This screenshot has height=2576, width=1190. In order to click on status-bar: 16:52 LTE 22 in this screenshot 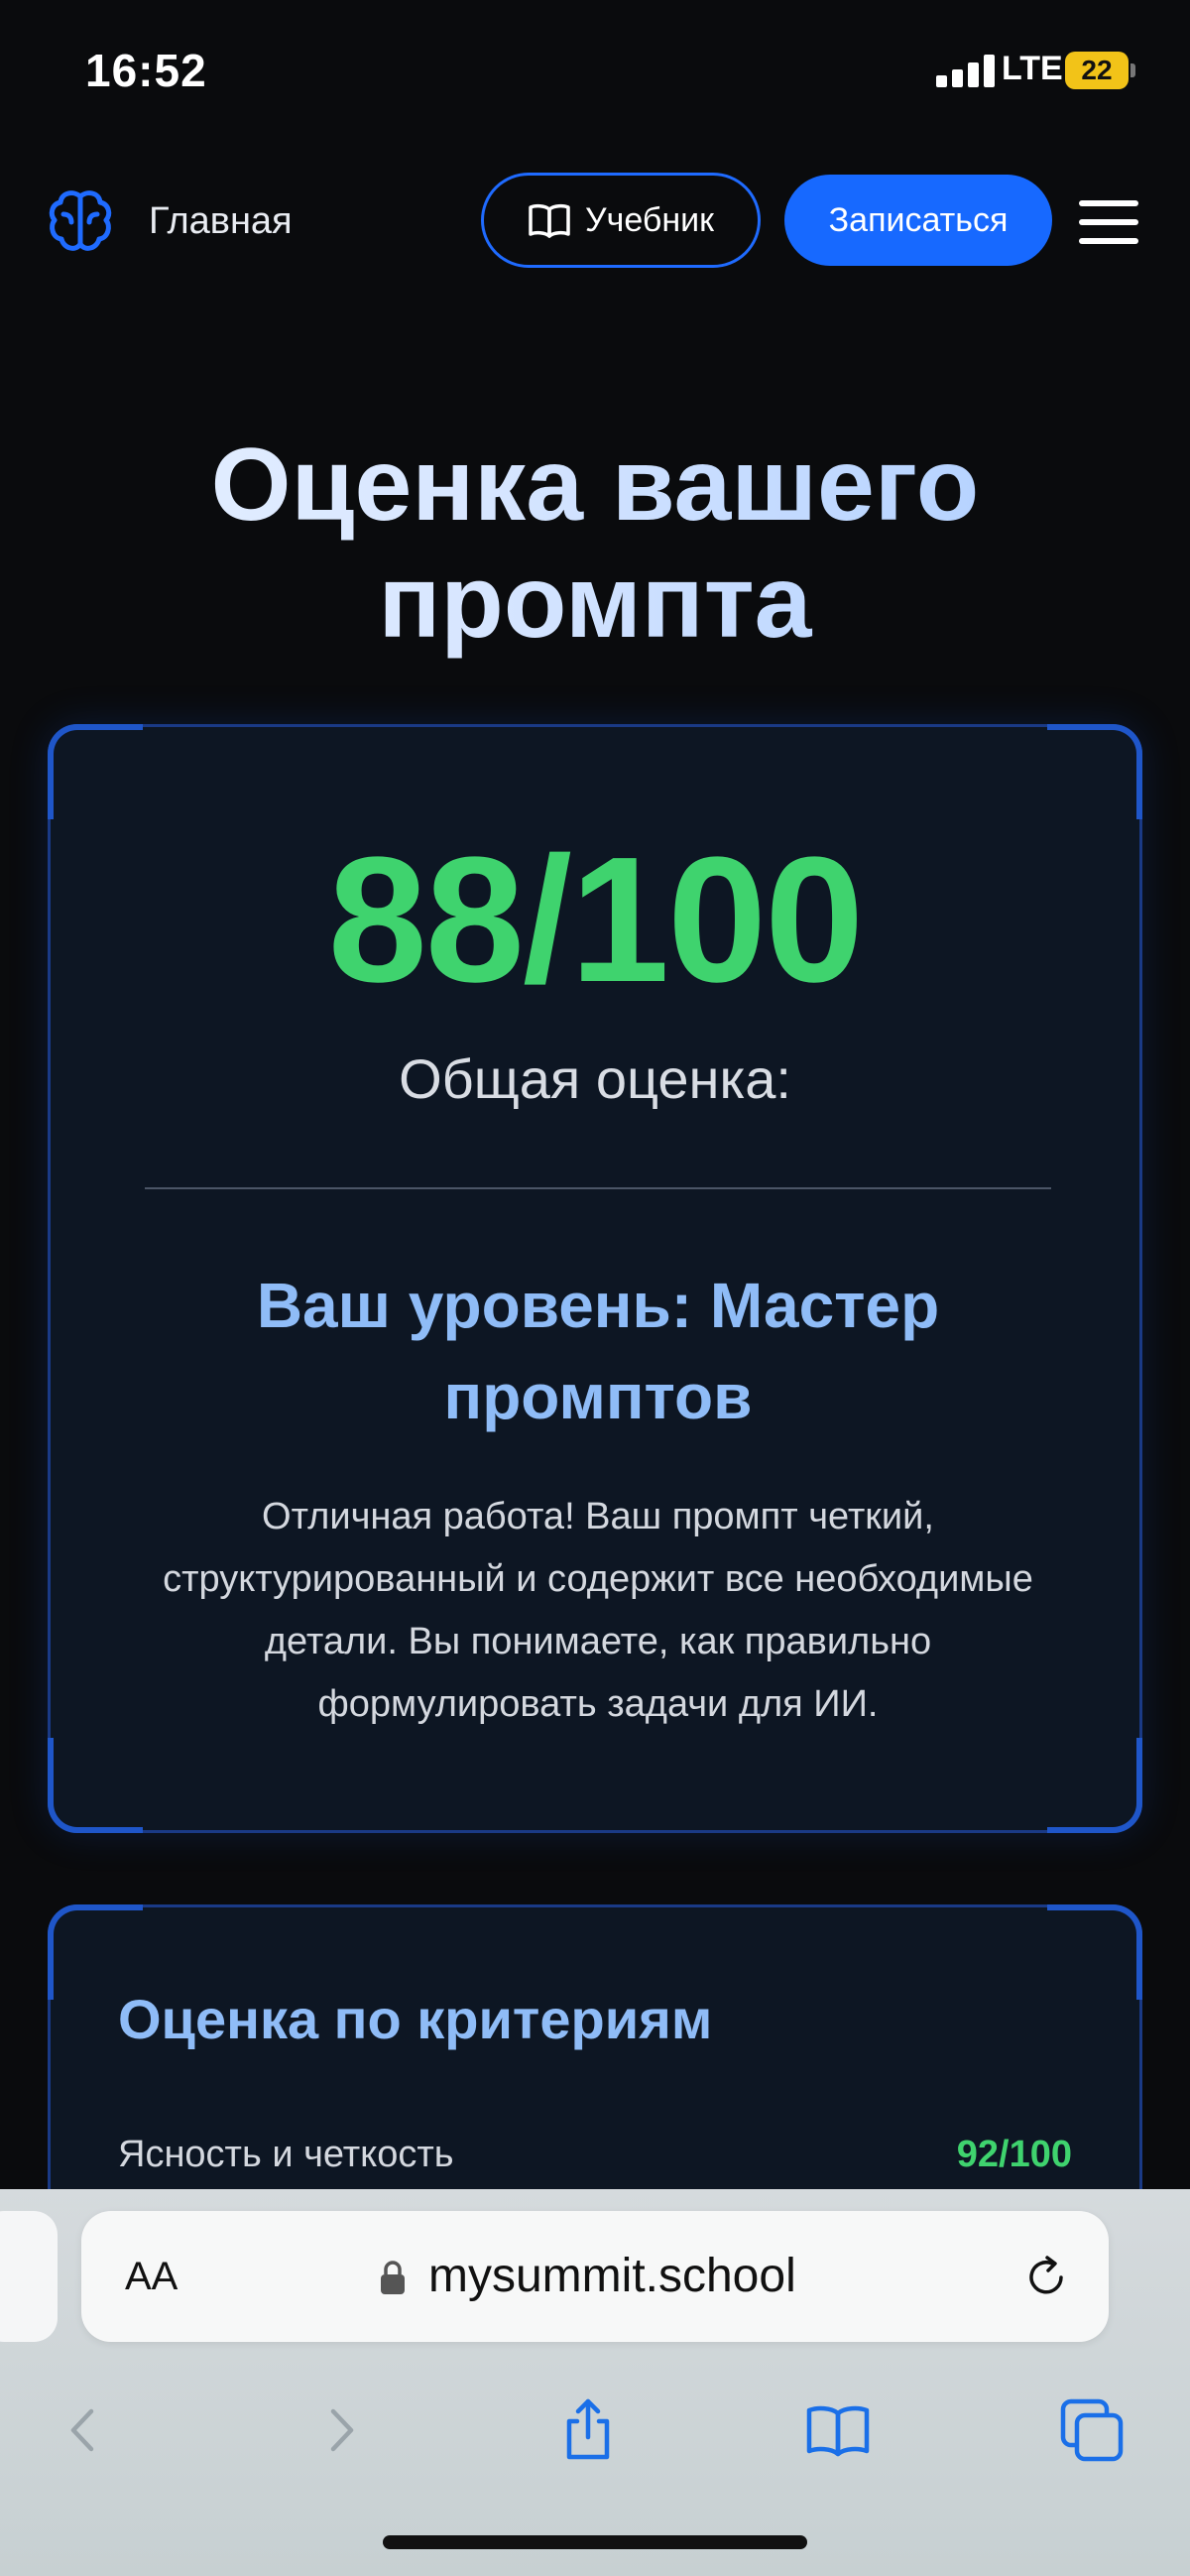, I will do `click(595, 69)`.